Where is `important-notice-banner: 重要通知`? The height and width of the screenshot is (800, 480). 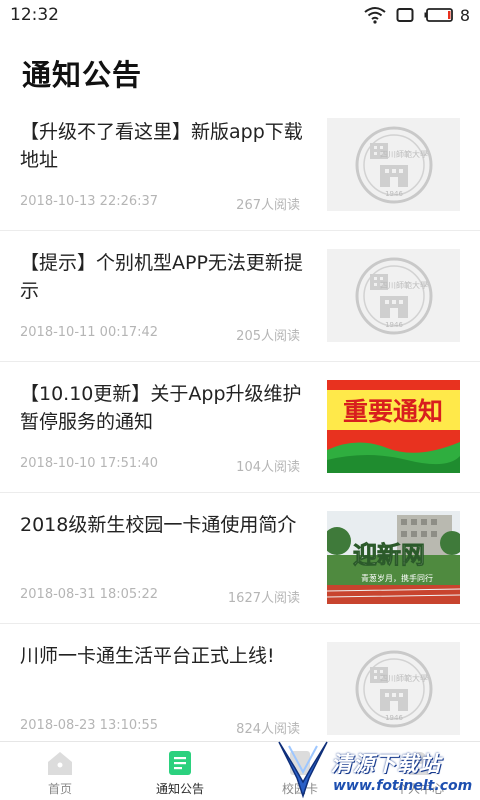 important-notice-banner: 重要通知 is located at coordinates (393, 426).